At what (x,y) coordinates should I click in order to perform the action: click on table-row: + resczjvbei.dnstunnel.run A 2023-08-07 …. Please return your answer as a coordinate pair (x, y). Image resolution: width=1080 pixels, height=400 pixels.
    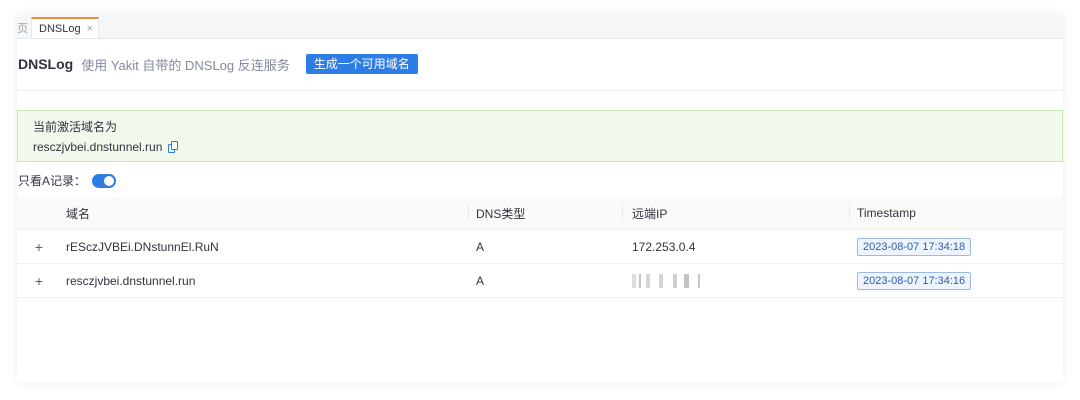
    Looking at the image, I should click on (540, 281).